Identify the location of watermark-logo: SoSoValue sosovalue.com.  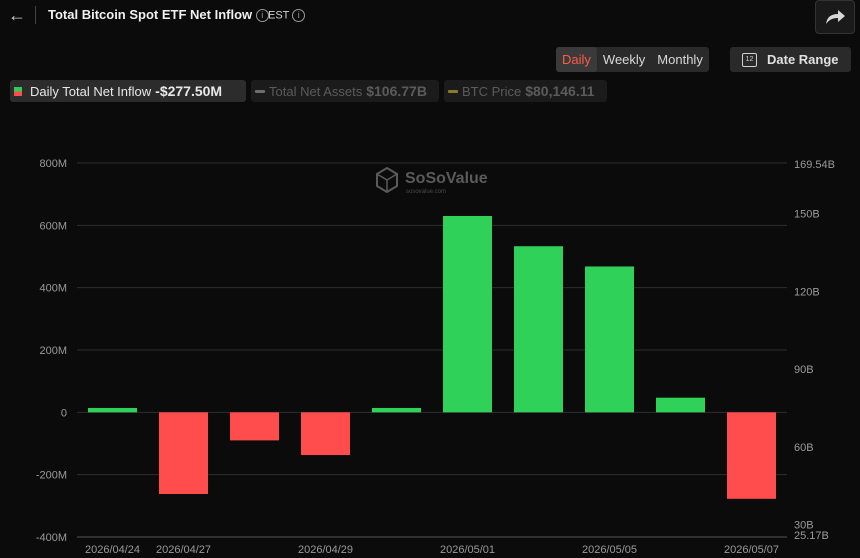
(432, 180).